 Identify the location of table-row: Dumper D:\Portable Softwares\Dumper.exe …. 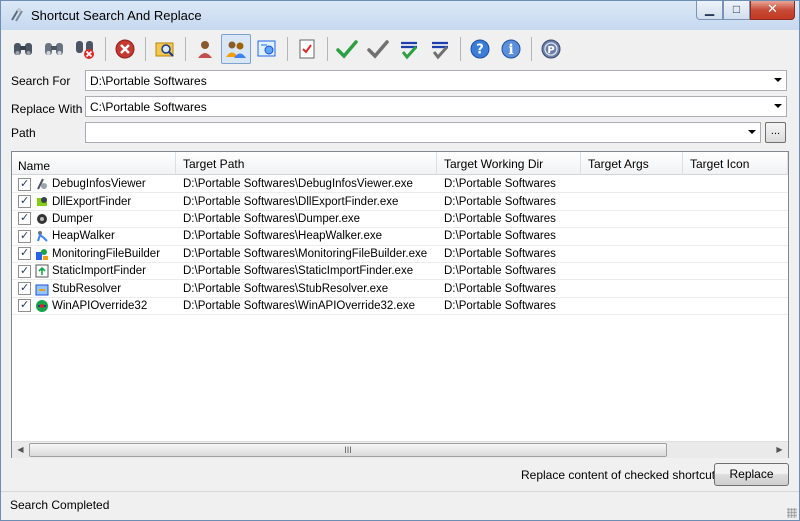
(400, 220).